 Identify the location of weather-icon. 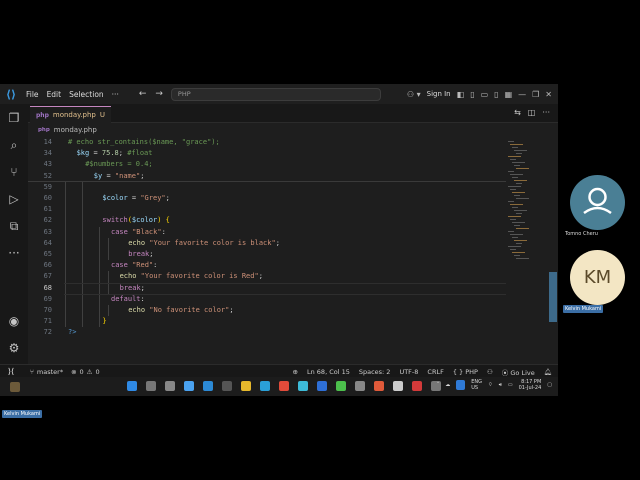
(15, 386).